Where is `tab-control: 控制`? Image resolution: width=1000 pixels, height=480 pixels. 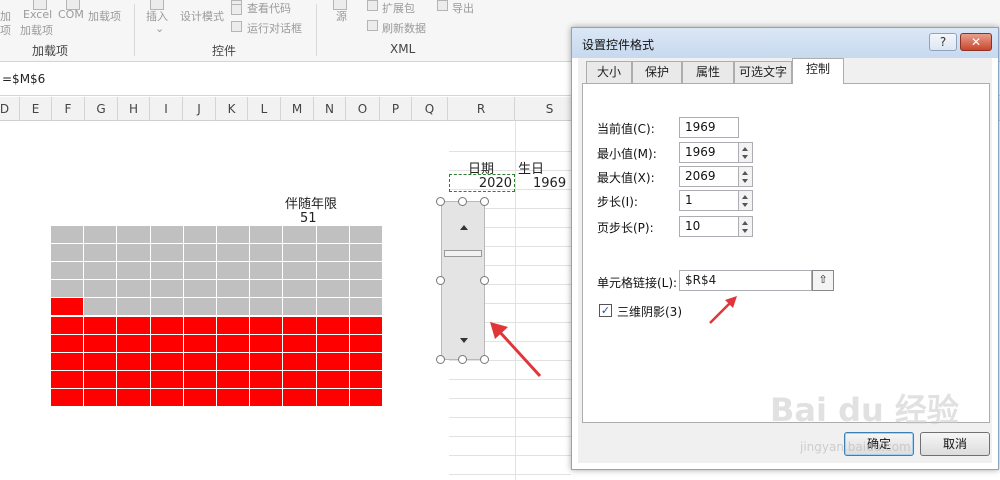
tab-control: 控制 is located at coordinates (818, 71).